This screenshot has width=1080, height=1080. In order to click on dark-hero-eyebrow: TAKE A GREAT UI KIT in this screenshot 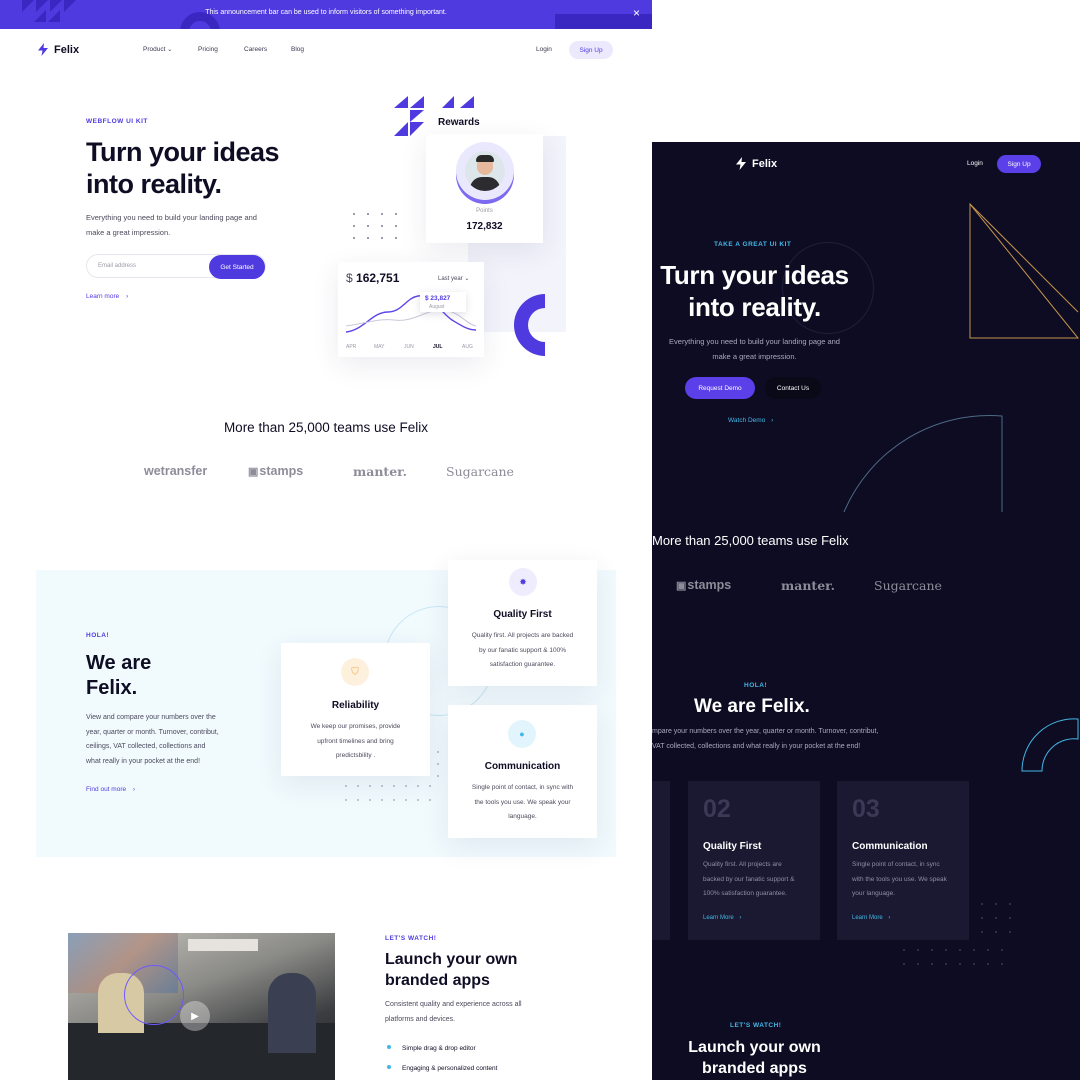, I will do `click(753, 244)`.